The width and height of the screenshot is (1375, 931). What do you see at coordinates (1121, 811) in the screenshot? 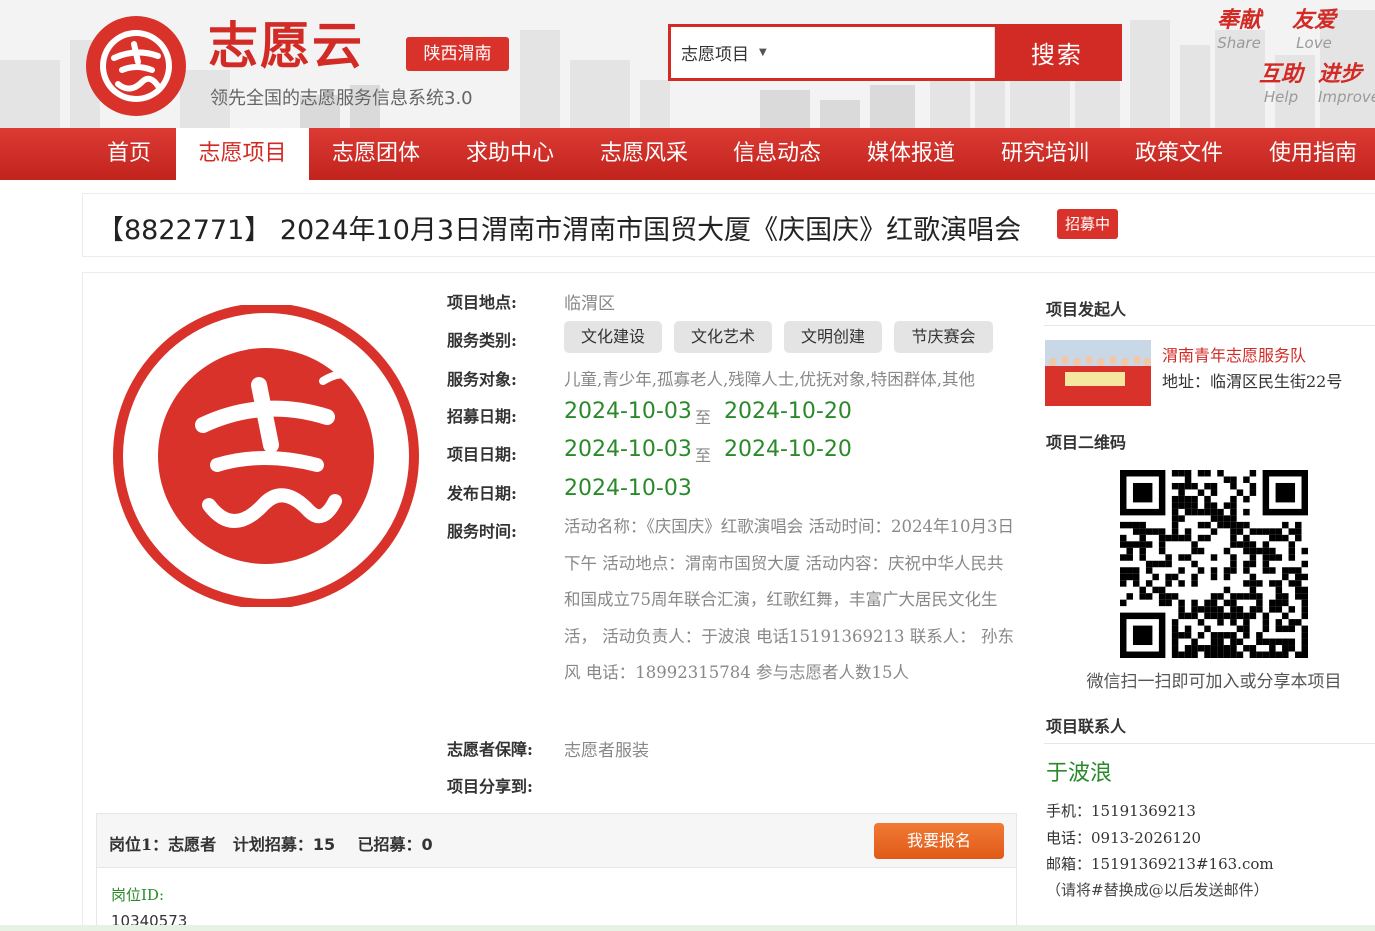
I see `contact-mobile: 手机：15191369213` at bounding box center [1121, 811].